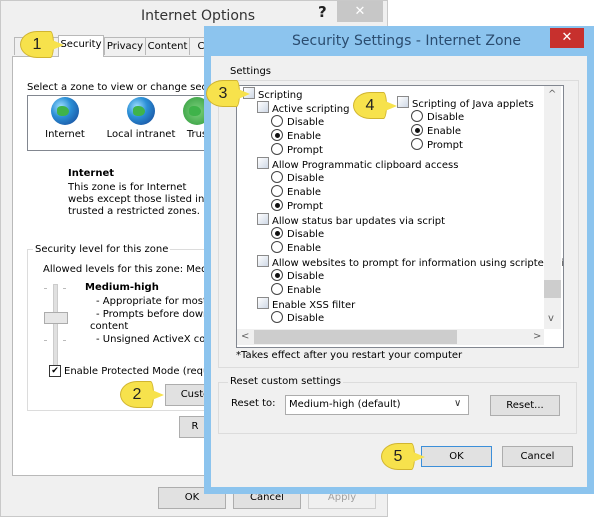 The height and width of the screenshot is (521, 600). What do you see at coordinates (91, 173) in the screenshot?
I see `selected-zone-name: Internet` at bounding box center [91, 173].